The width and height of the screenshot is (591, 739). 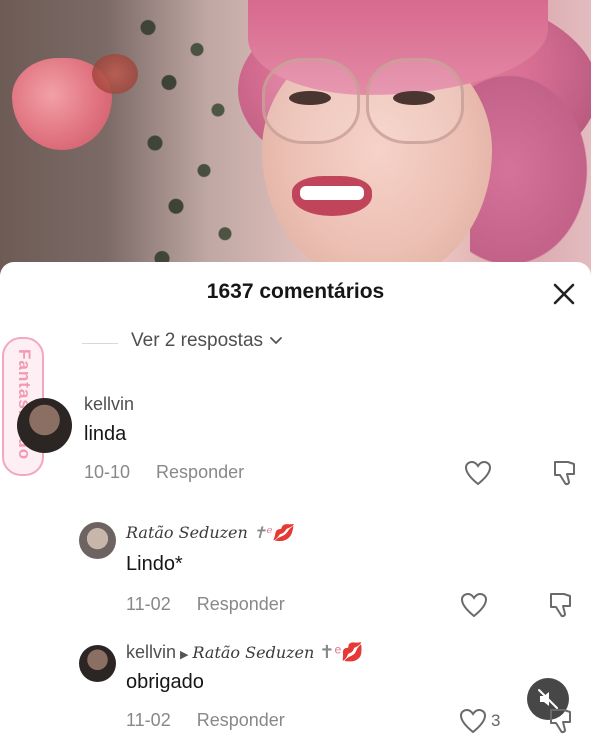 I want to click on comment-username: kellvin, so click(x=109, y=404).